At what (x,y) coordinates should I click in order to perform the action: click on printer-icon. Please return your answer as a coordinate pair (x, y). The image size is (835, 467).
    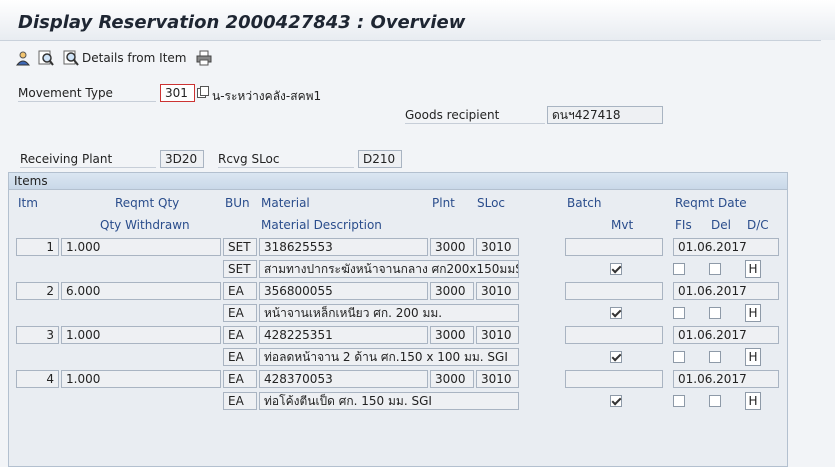
    Looking at the image, I should click on (204, 58).